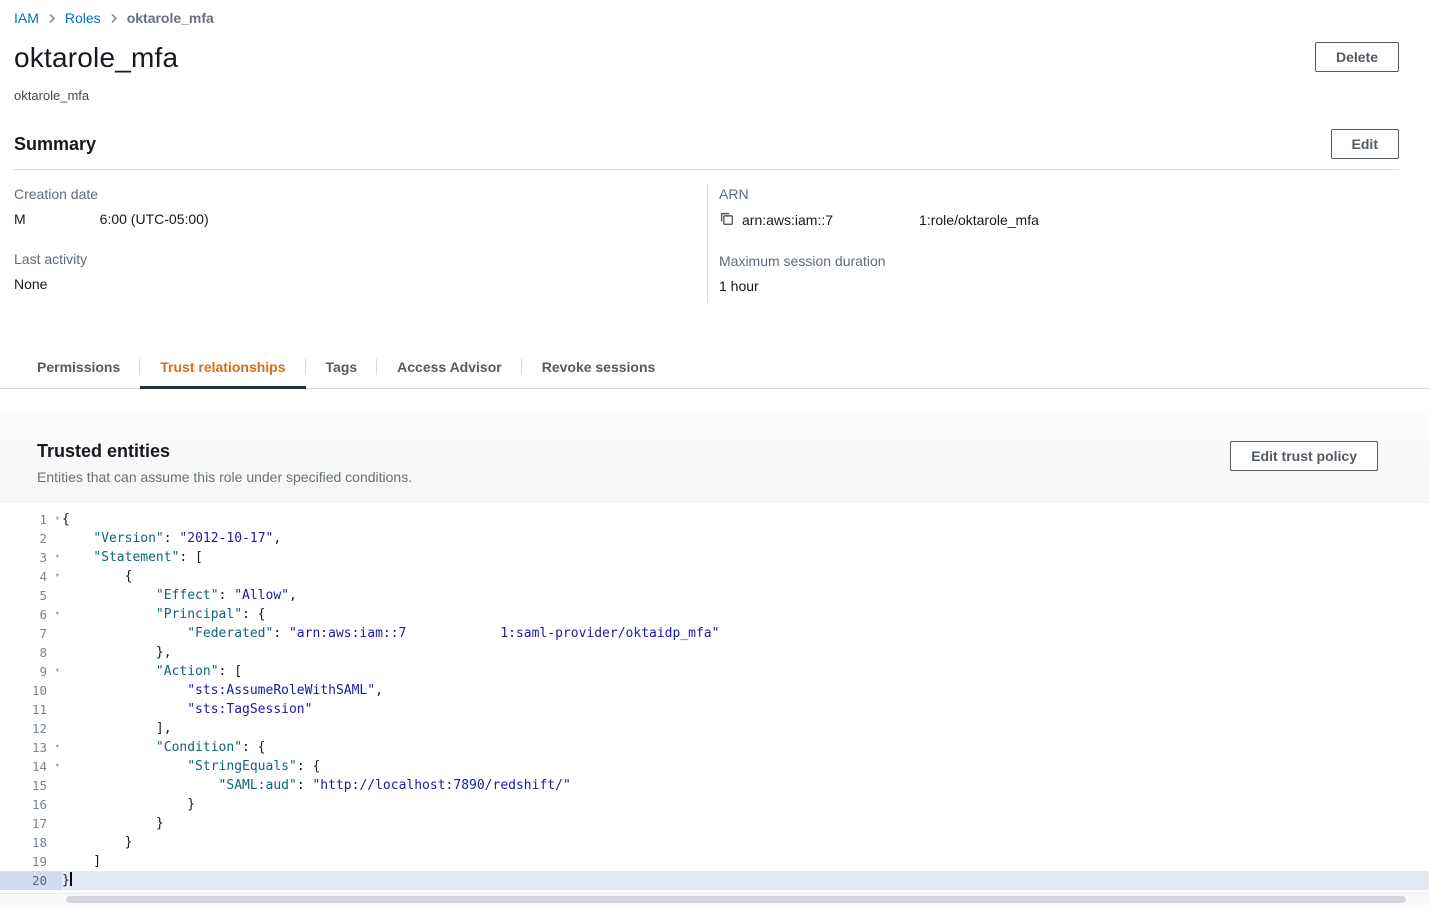 Image resolution: width=1429 pixels, height=915 pixels. What do you see at coordinates (1364, 144) in the screenshot?
I see `edit-summary-button: Edit` at bounding box center [1364, 144].